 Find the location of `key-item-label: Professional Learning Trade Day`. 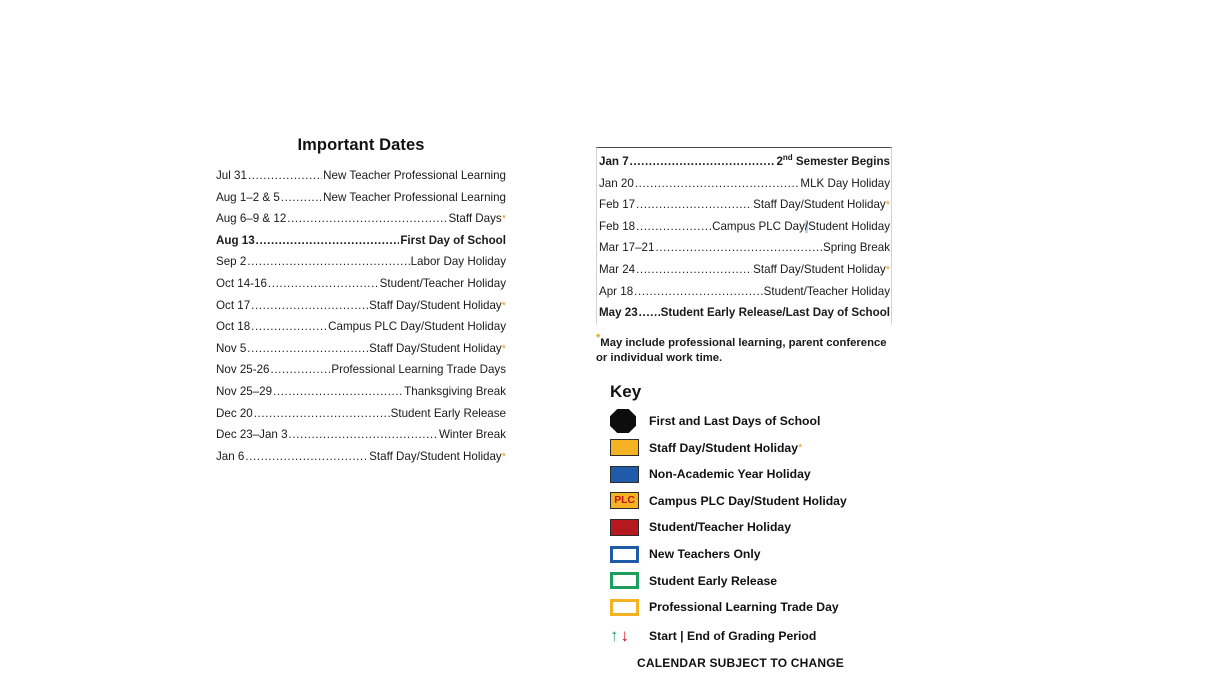

key-item-label: Professional Learning Trade Day is located at coordinates (744, 607).